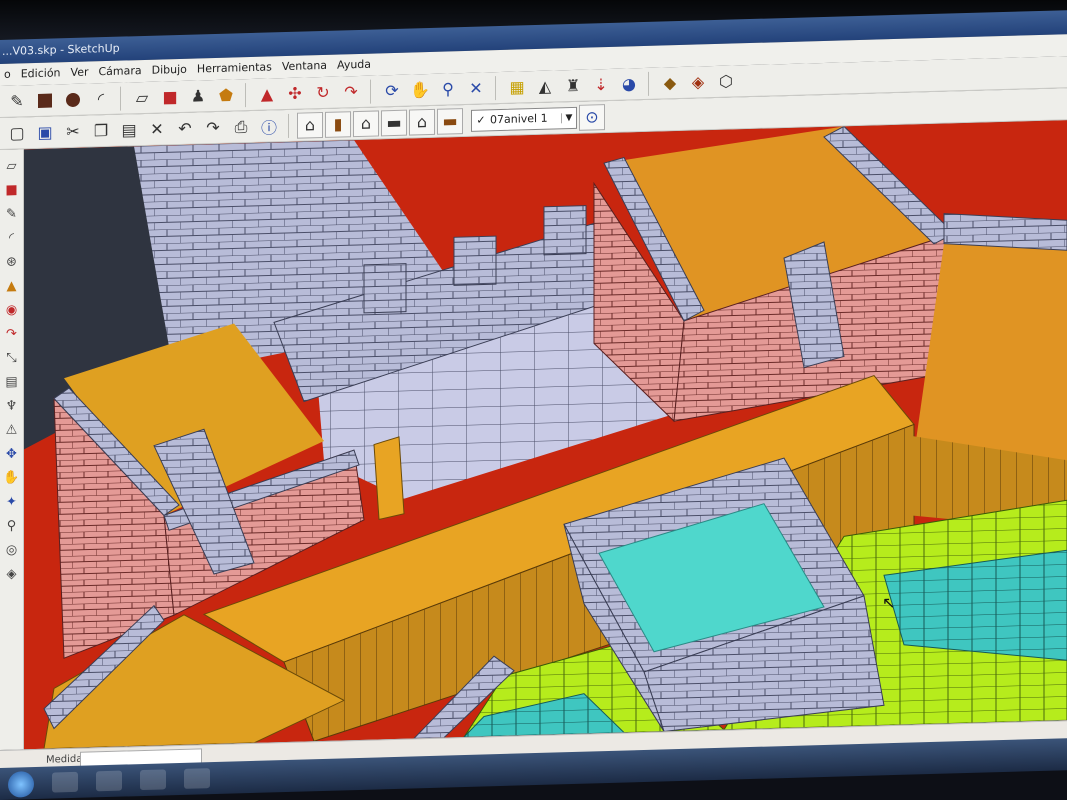 This screenshot has height=800, width=1067. I want to click on walk-icon: ◎, so click(12, 549).